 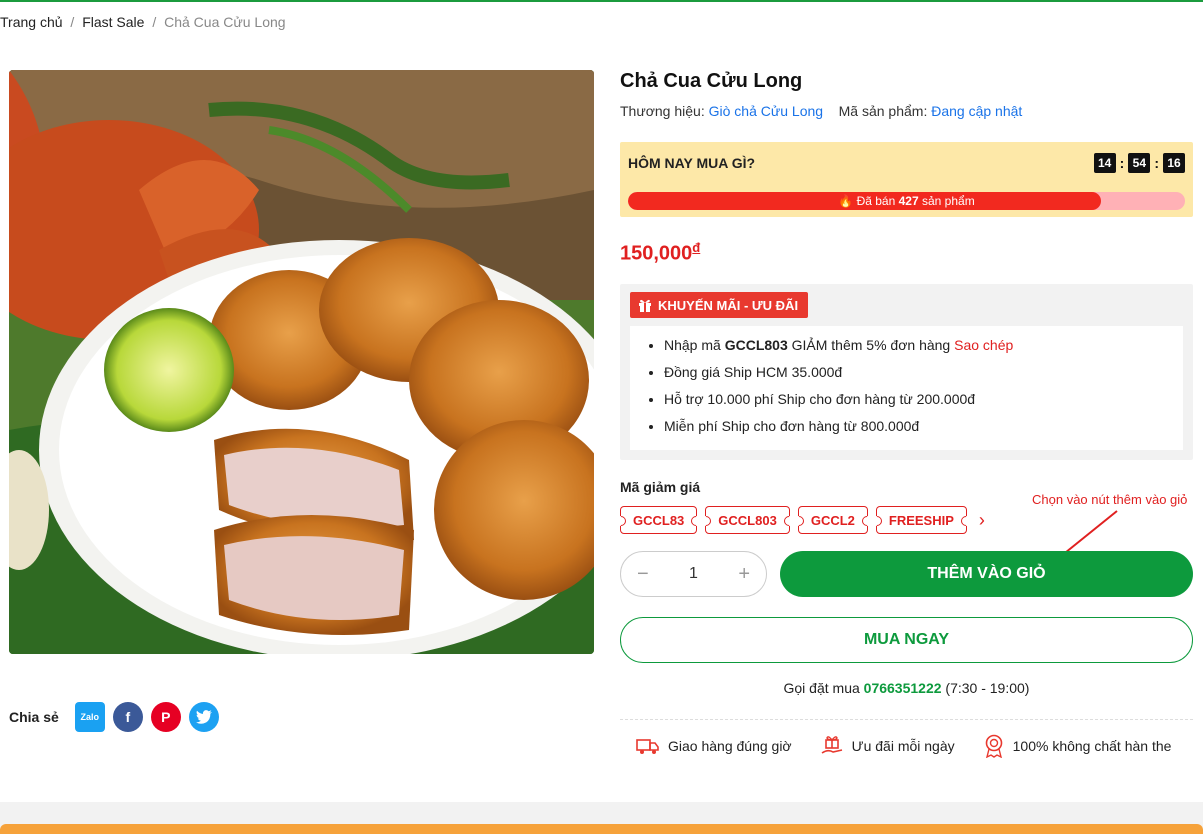 I want to click on coupon-list: GCCL83 GCCL803 GCCL2 FREESHIP ›, so click(x=802, y=520).